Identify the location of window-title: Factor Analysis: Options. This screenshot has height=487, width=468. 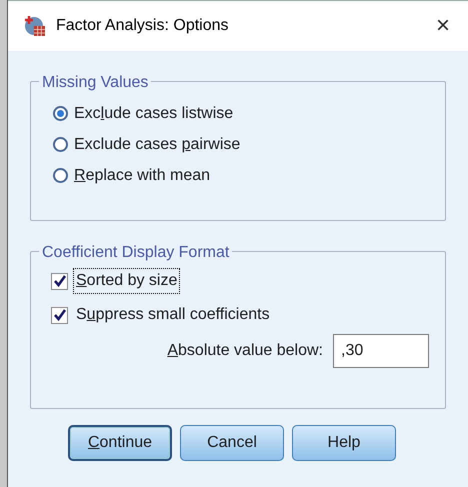
(143, 26).